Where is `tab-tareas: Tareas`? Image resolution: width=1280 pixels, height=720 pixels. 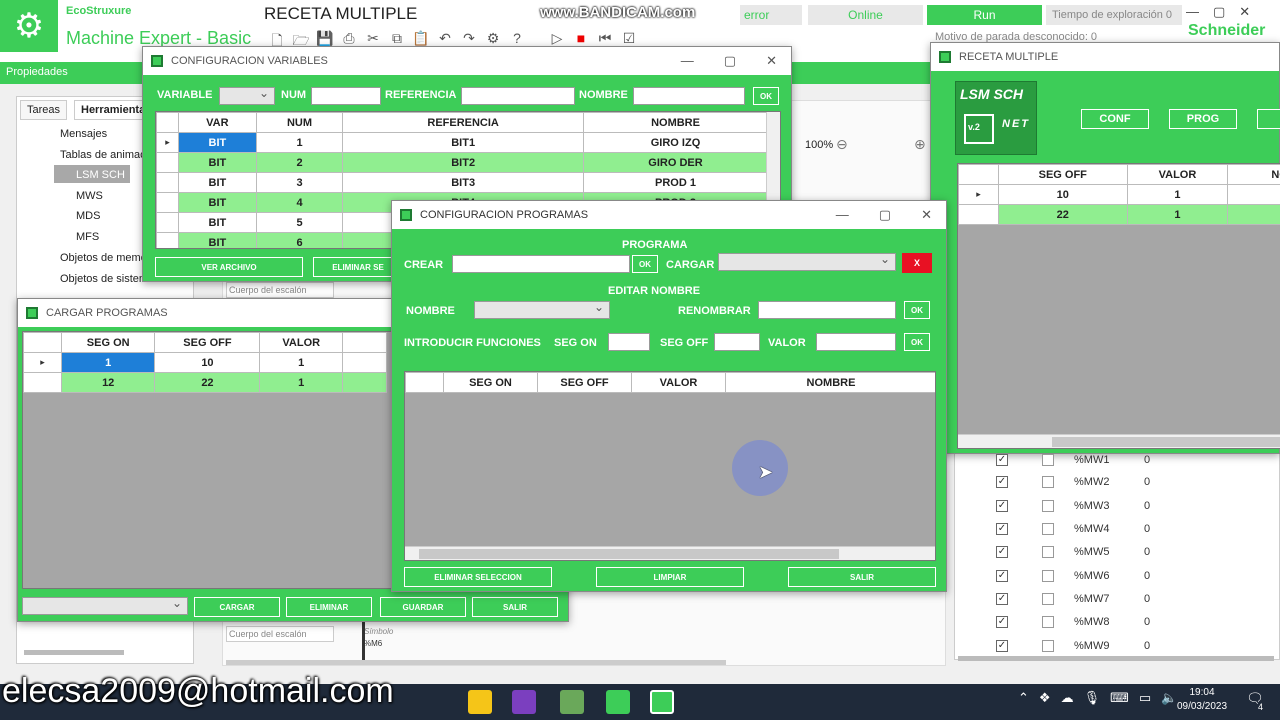
tab-tareas: Tareas is located at coordinates (44, 110).